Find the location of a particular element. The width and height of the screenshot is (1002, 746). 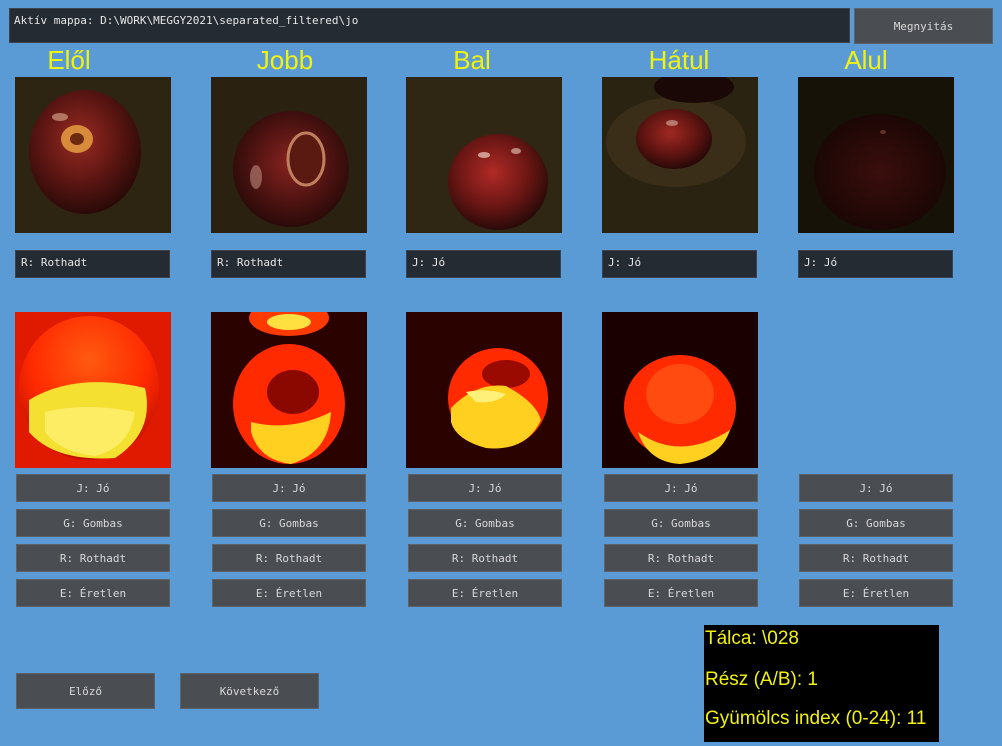

tray-text: Tálca: \028 is located at coordinates (752, 638).